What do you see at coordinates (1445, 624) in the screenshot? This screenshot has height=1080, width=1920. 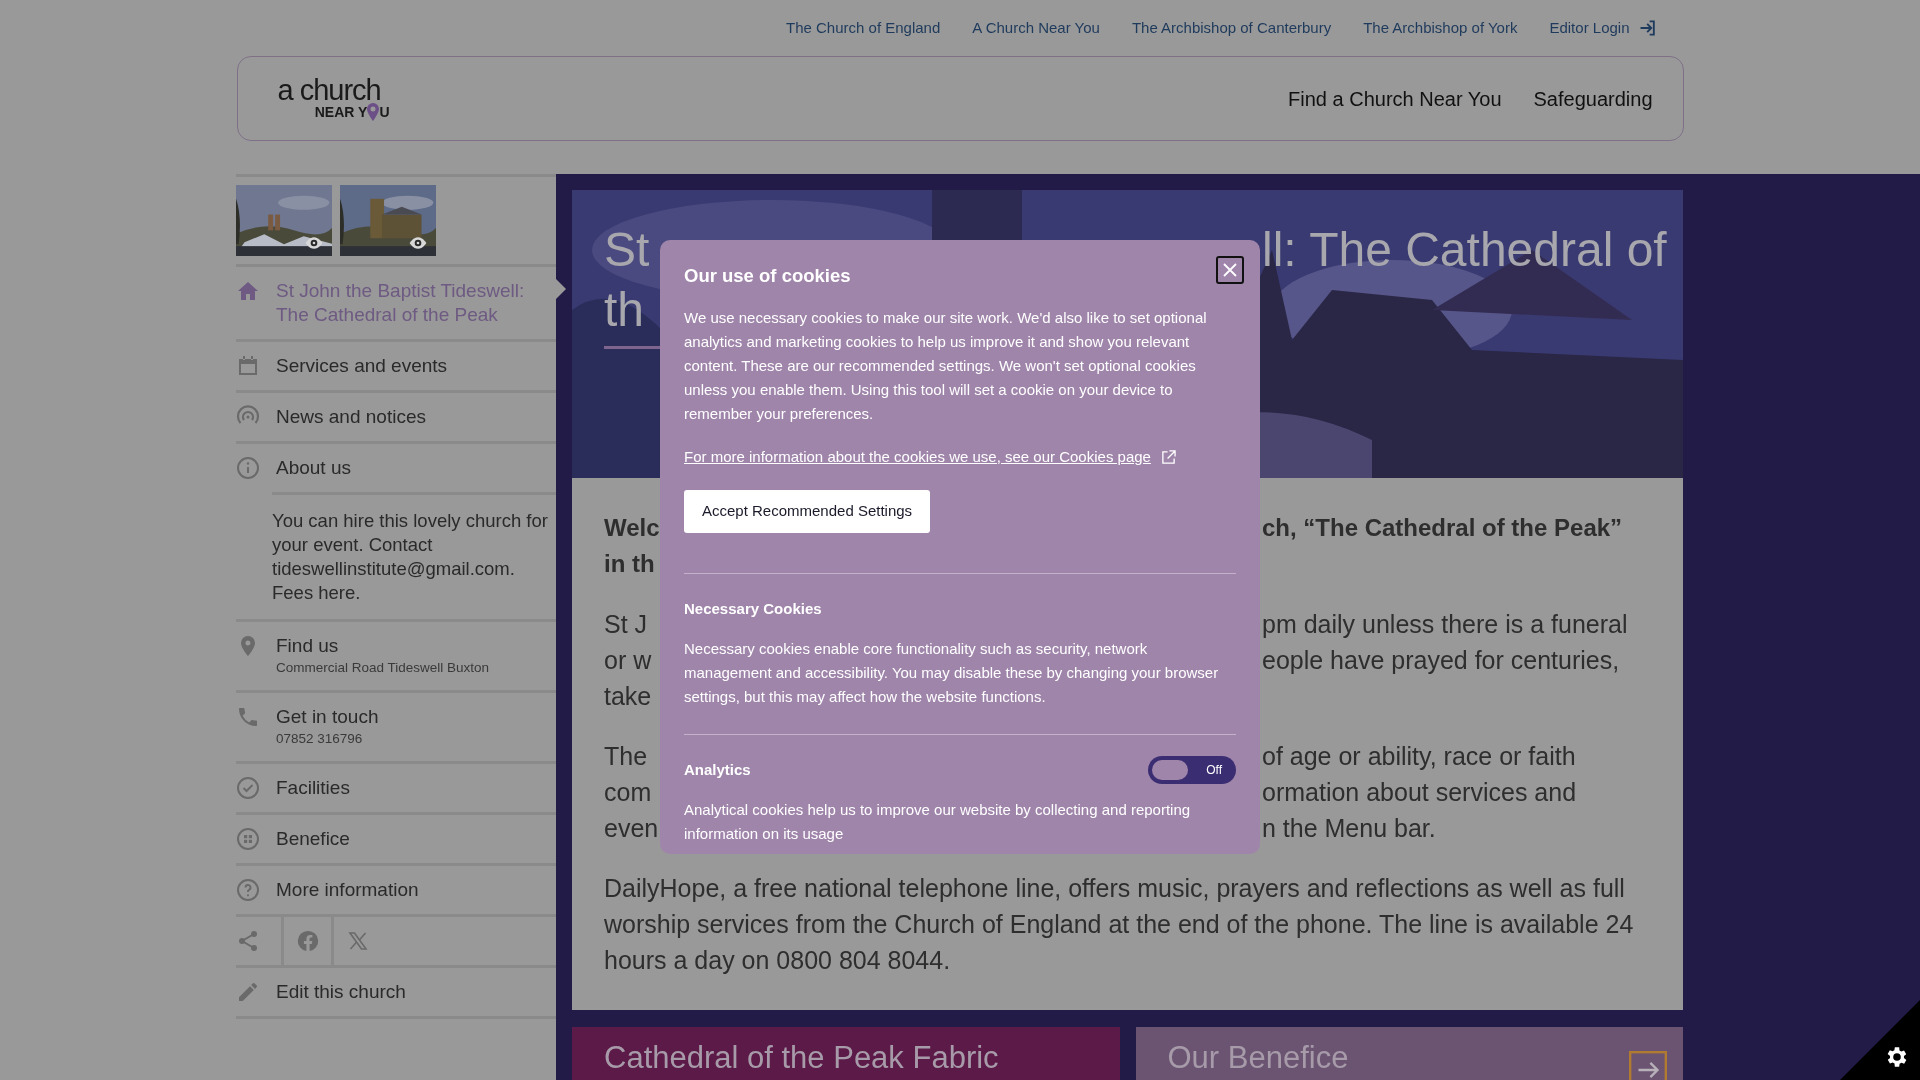 I see `body-text: pm daily unless there is a funeral` at bounding box center [1445, 624].